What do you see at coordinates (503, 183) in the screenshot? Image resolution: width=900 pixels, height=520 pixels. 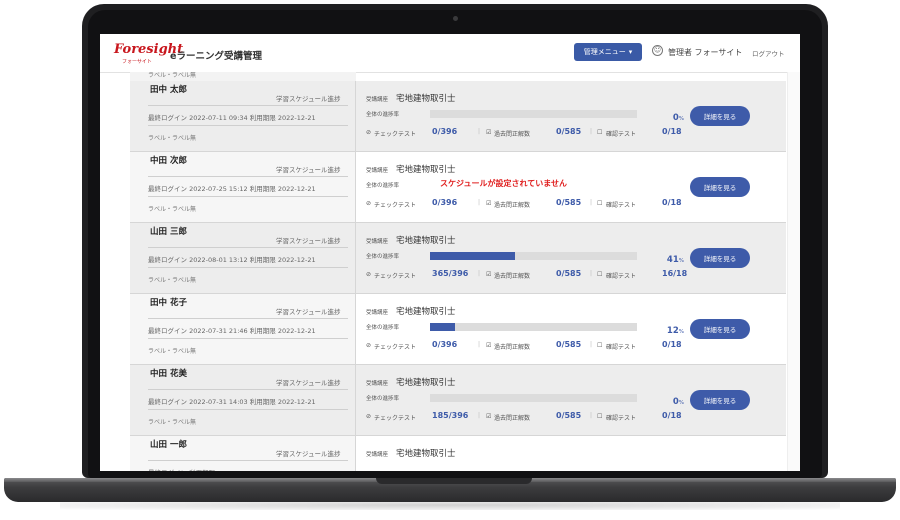 I see `no-schedule-warning: スケジュールが設定されていません` at bounding box center [503, 183].